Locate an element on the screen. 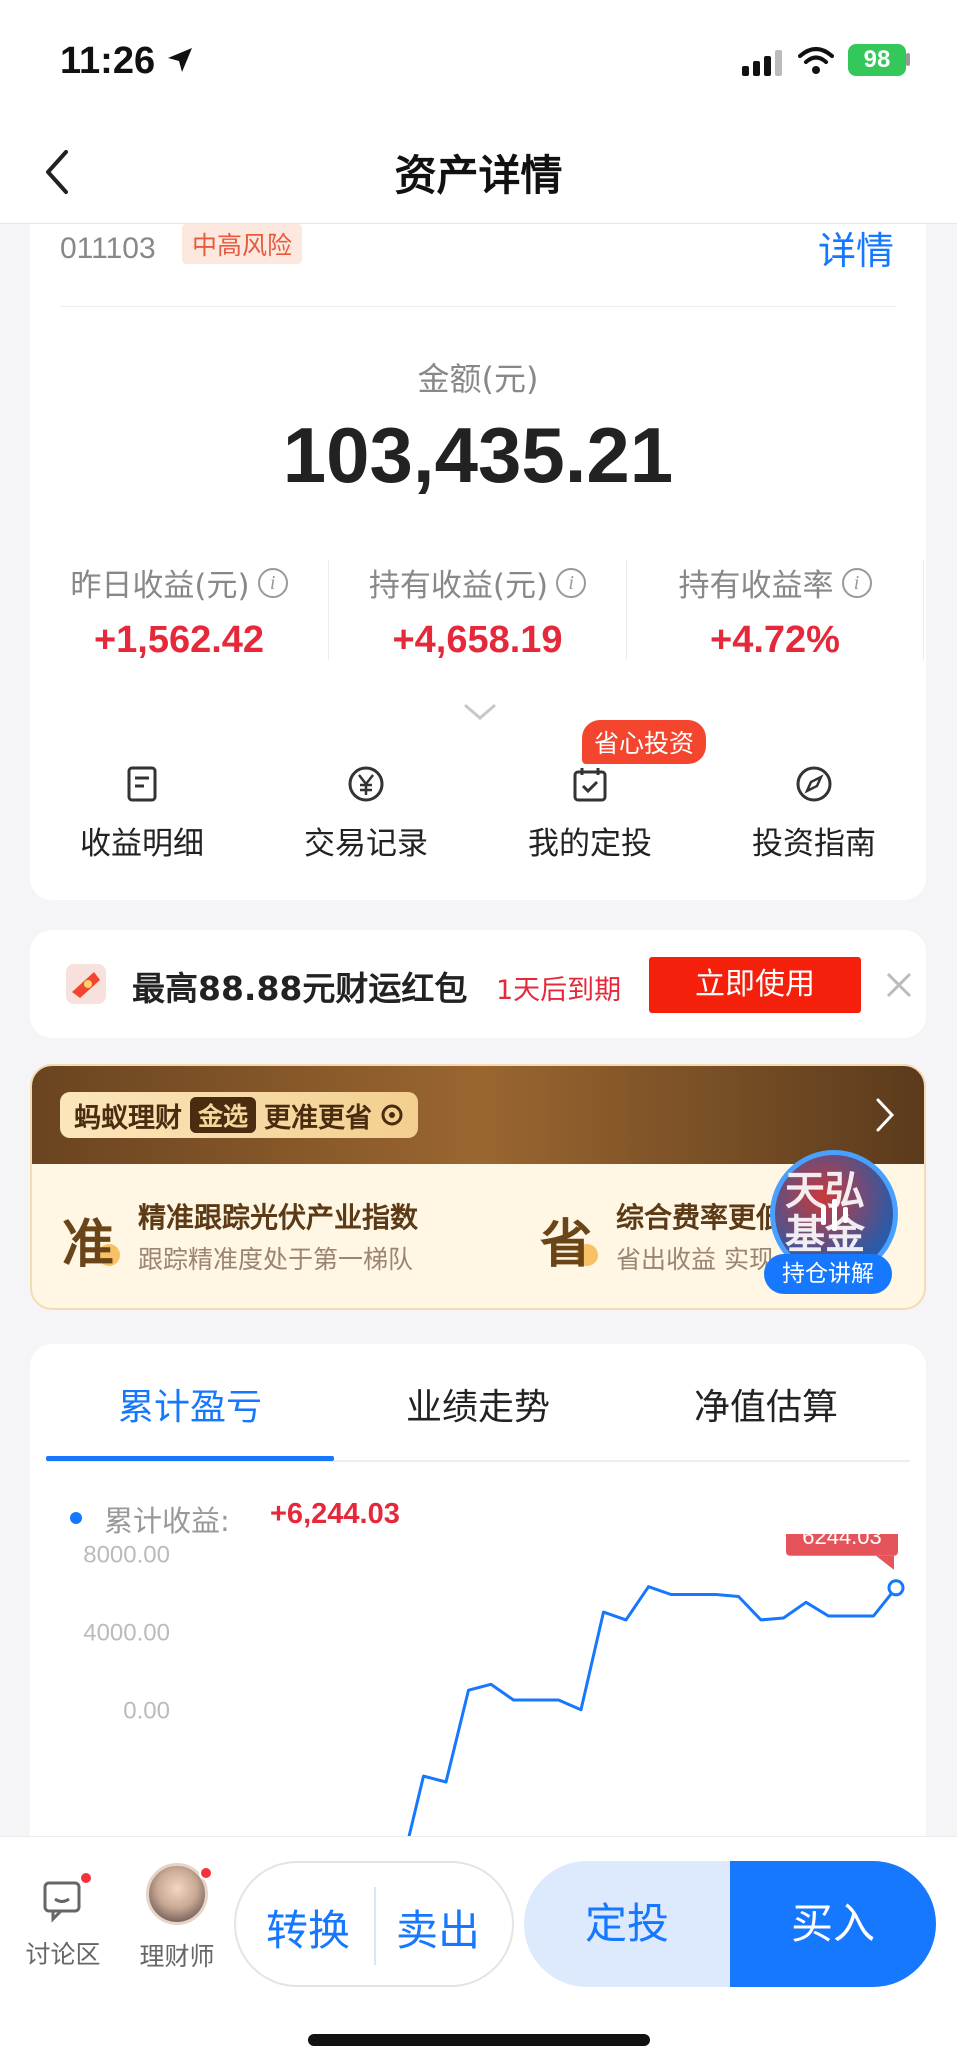 This screenshot has width=957, height=2070. func-label: 投资指南 is located at coordinates (814, 844).